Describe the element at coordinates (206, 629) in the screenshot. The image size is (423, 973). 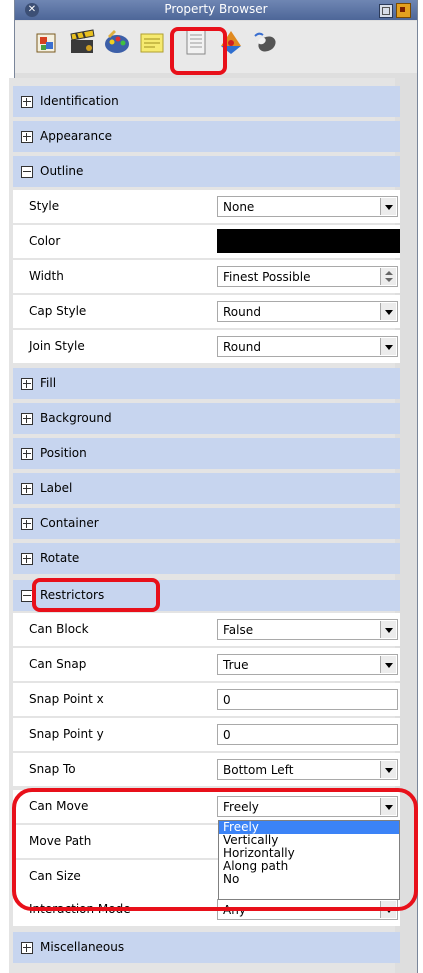
I see `can-block-row: Can Block False` at that location.